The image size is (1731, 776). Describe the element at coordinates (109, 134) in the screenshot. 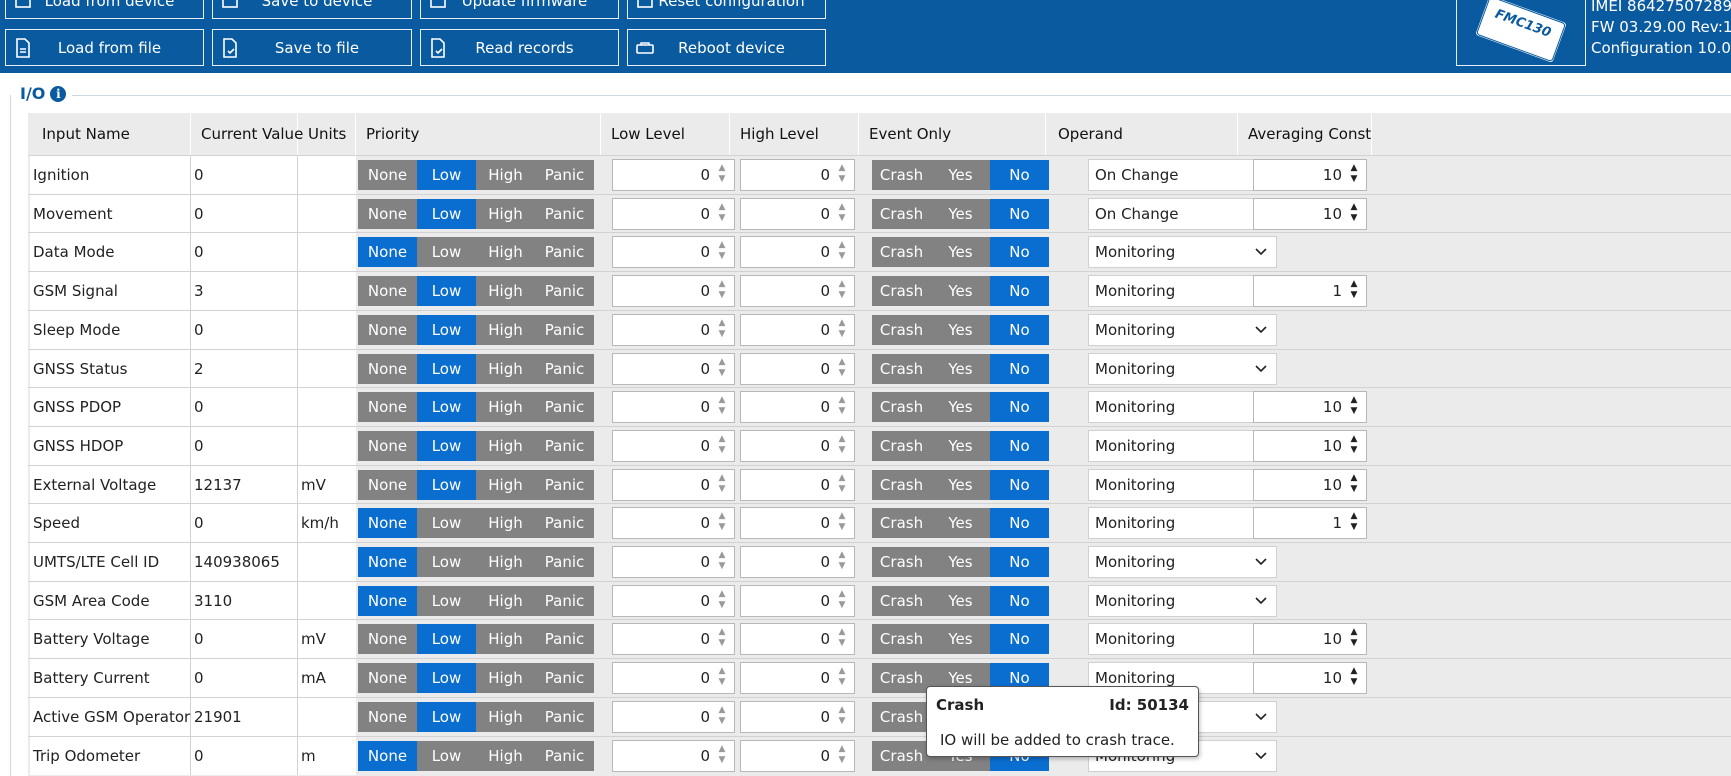

I see `col-input-name: Input Name` at that location.